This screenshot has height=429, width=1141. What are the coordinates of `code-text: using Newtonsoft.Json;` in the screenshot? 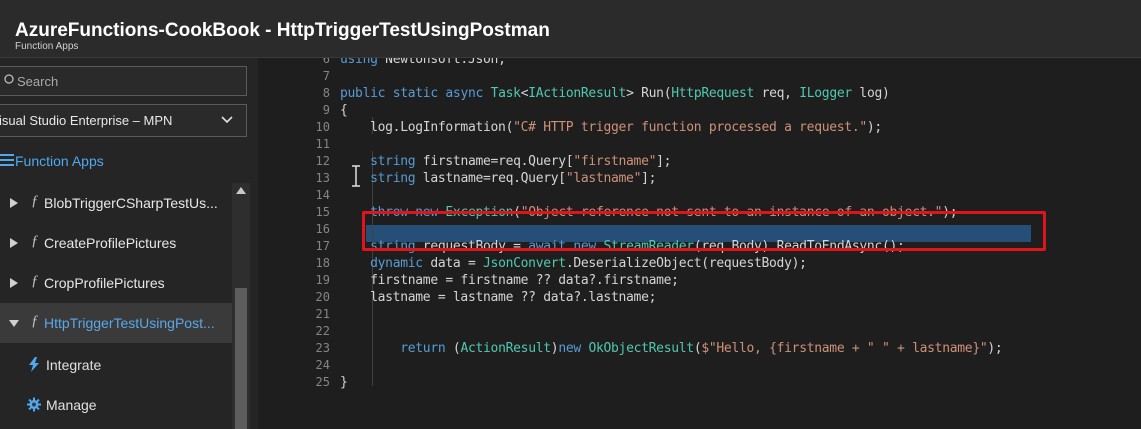 It's located at (423, 62).